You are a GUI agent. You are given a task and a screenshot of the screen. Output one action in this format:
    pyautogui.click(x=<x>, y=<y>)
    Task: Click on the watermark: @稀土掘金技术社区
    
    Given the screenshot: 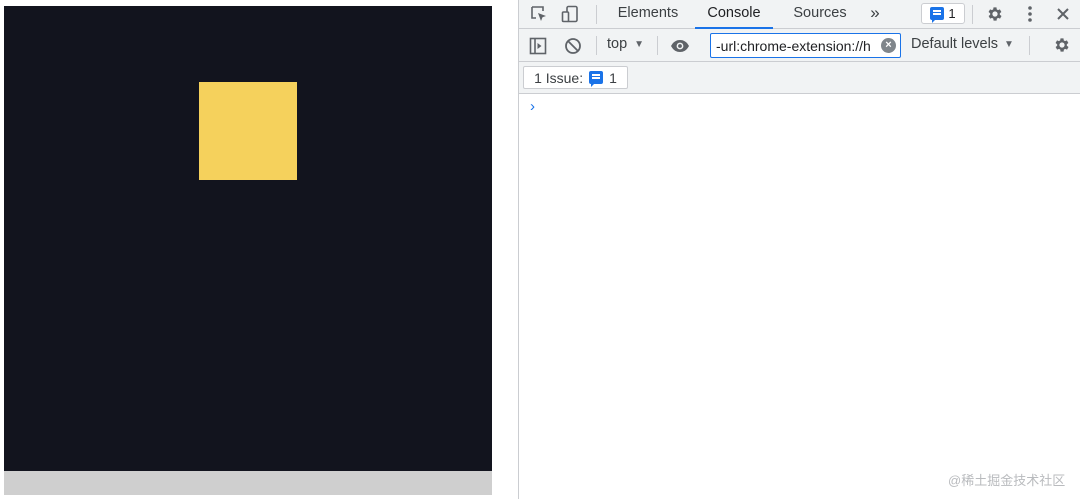 What is the action you would take?
    pyautogui.click(x=1007, y=480)
    